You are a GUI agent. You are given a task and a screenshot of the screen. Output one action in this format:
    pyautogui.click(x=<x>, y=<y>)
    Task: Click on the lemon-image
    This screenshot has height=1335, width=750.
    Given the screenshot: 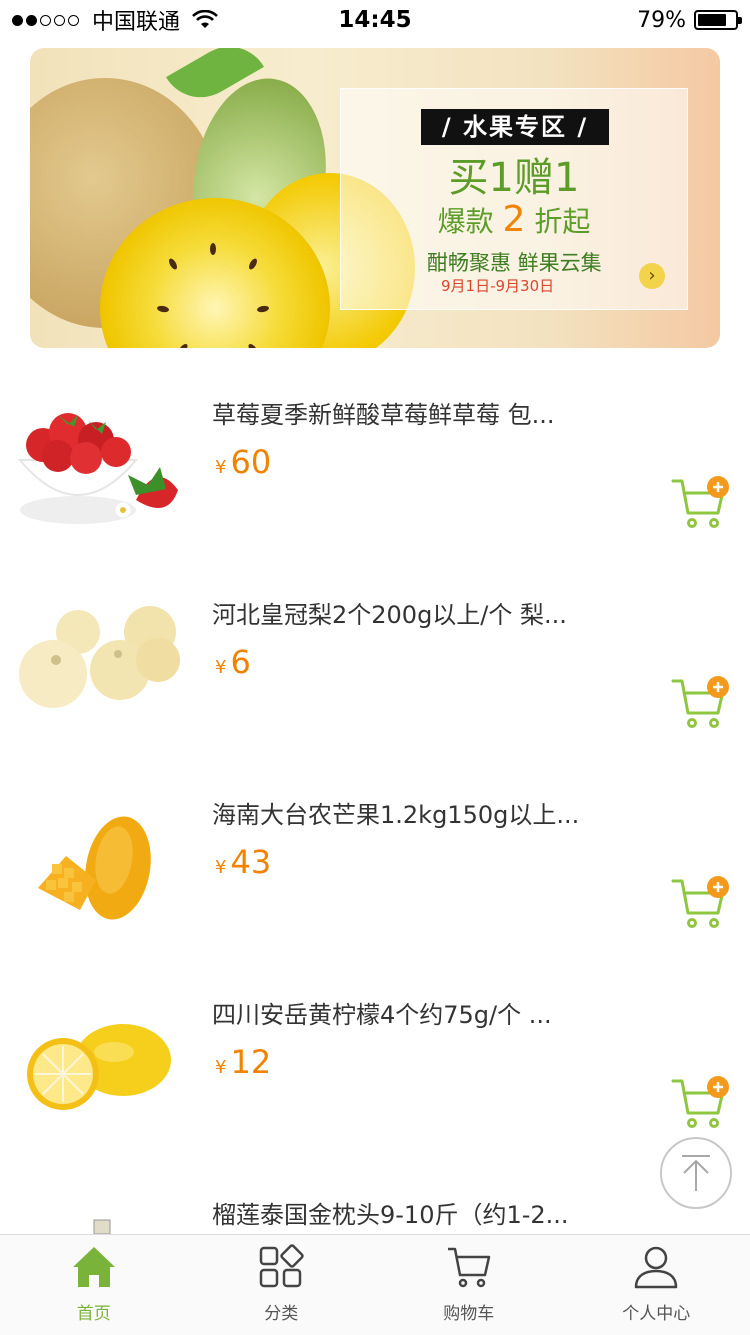 What is the action you would take?
    pyautogui.click(x=100, y=1065)
    